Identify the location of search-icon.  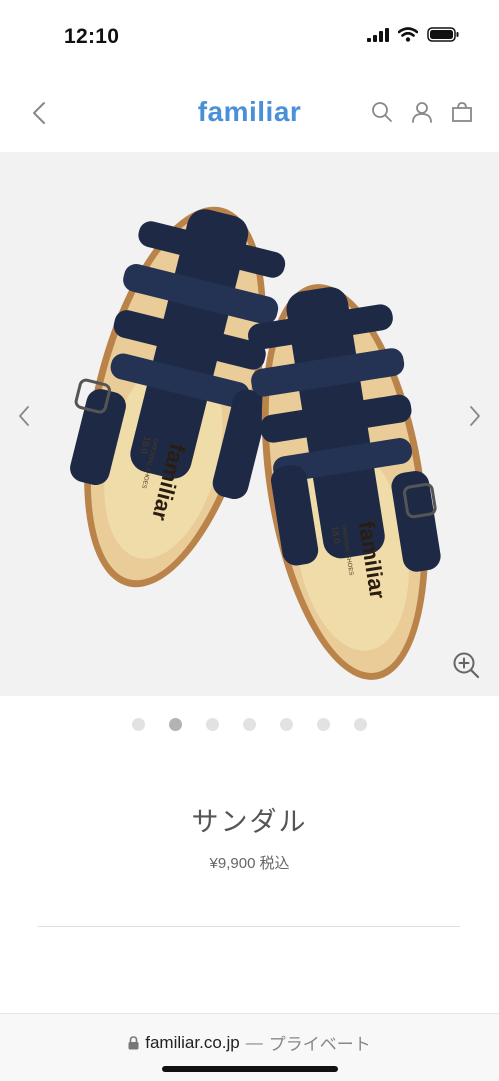
(382, 112).